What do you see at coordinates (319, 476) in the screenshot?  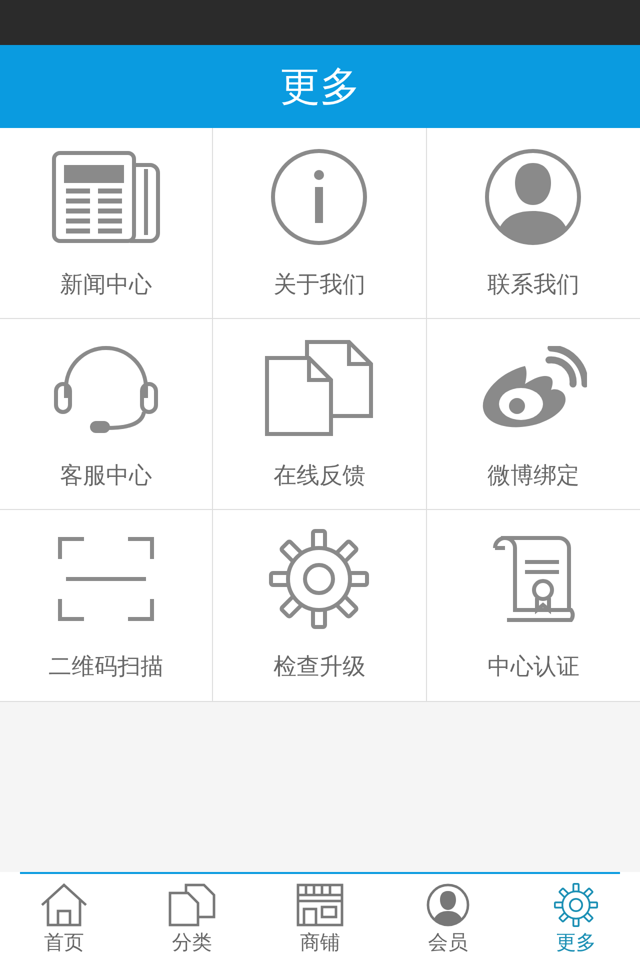 I see `tile-label: 在线反馈` at bounding box center [319, 476].